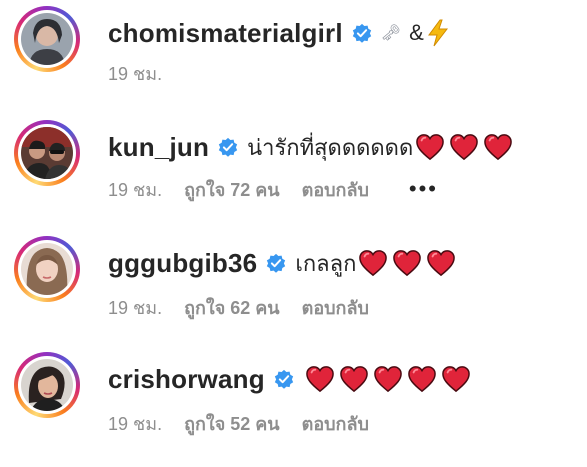 The image size is (587, 467). Describe the element at coordinates (182, 263) in the screenshot. I see `comment-username: gggubgib36` at that location.